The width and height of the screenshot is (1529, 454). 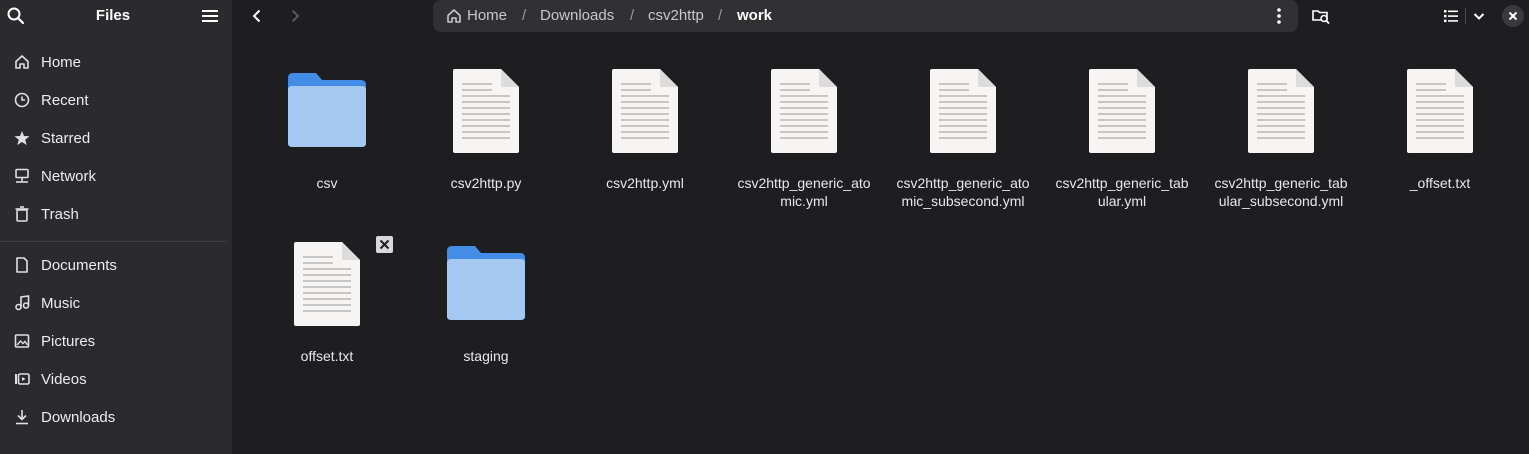 What do you see at coordinates (78, 417) in the screenshot?
I see `sidebar-item-label: Downloads` at bounding box center [78, 417].